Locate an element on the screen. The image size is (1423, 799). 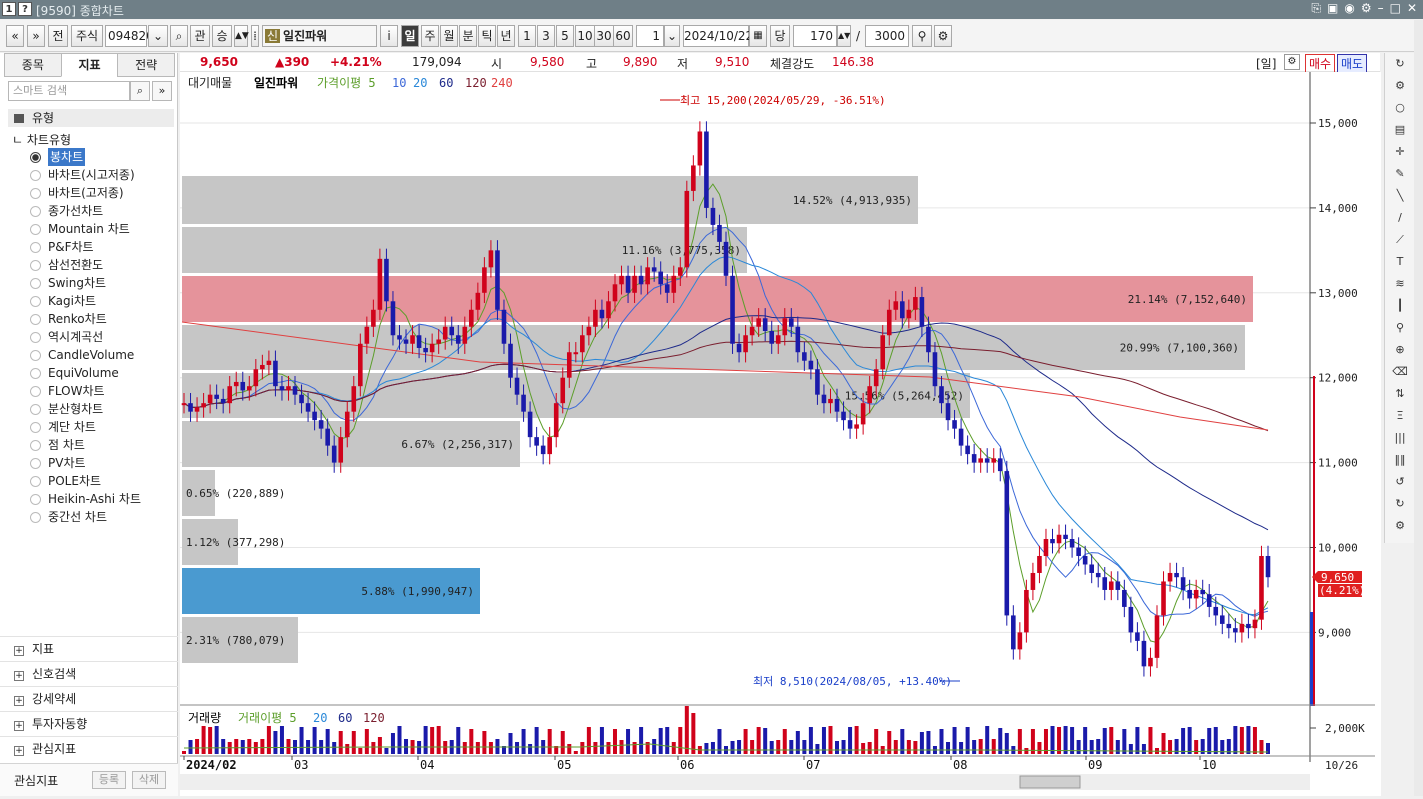
splitter-icon: ⁞ is located at coordinates (255, 36).